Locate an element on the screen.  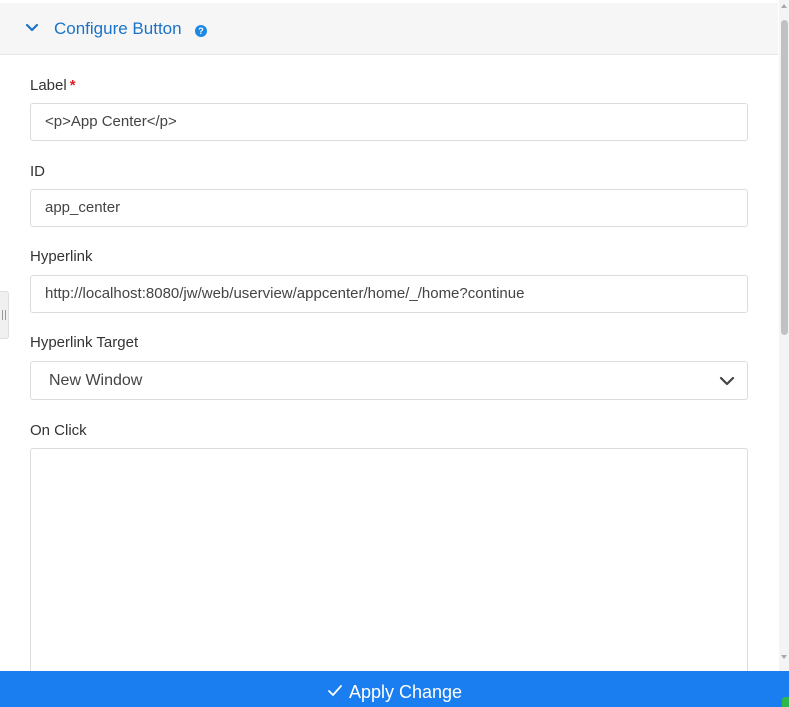
scroll-up-arrow-icon is located at coordinates (784, 6).